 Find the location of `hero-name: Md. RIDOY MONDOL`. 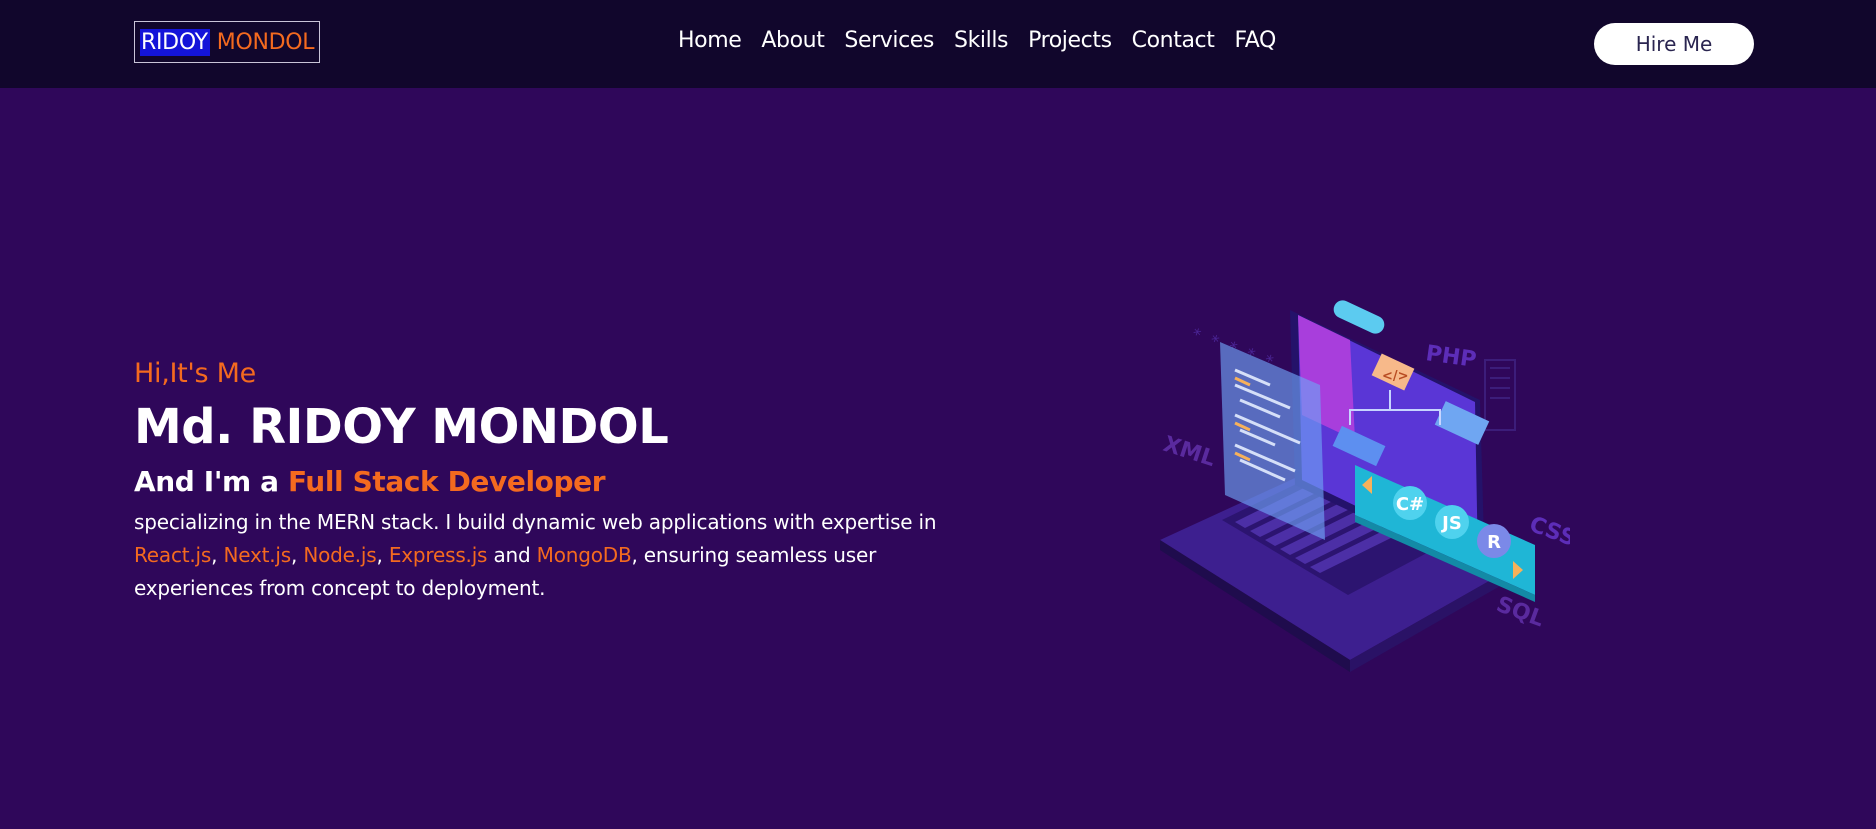

hero-name: Md. RIDOY MONDOL is located at coordinates (401, 427).